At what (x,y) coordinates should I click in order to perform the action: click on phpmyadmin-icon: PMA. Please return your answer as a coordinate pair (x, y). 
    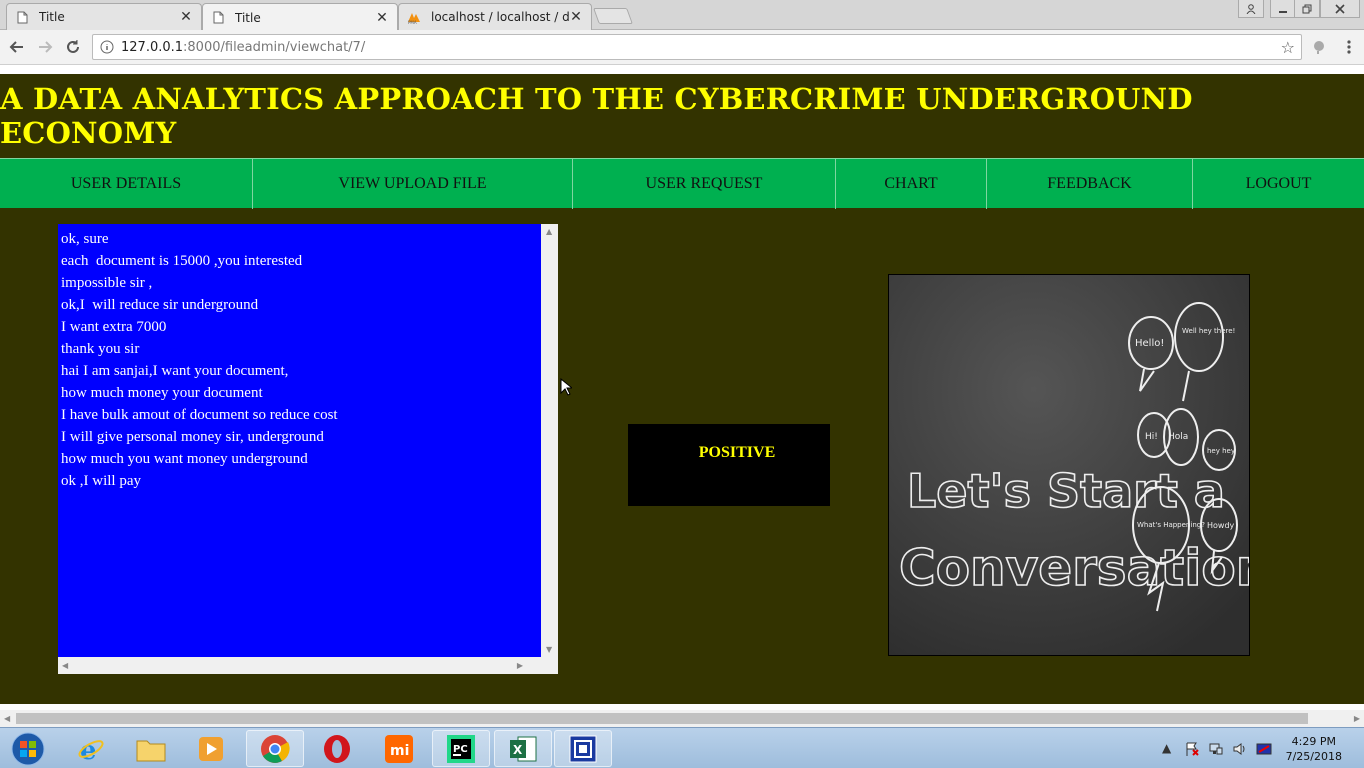
    Looking at the image, I should click on (414, 17).